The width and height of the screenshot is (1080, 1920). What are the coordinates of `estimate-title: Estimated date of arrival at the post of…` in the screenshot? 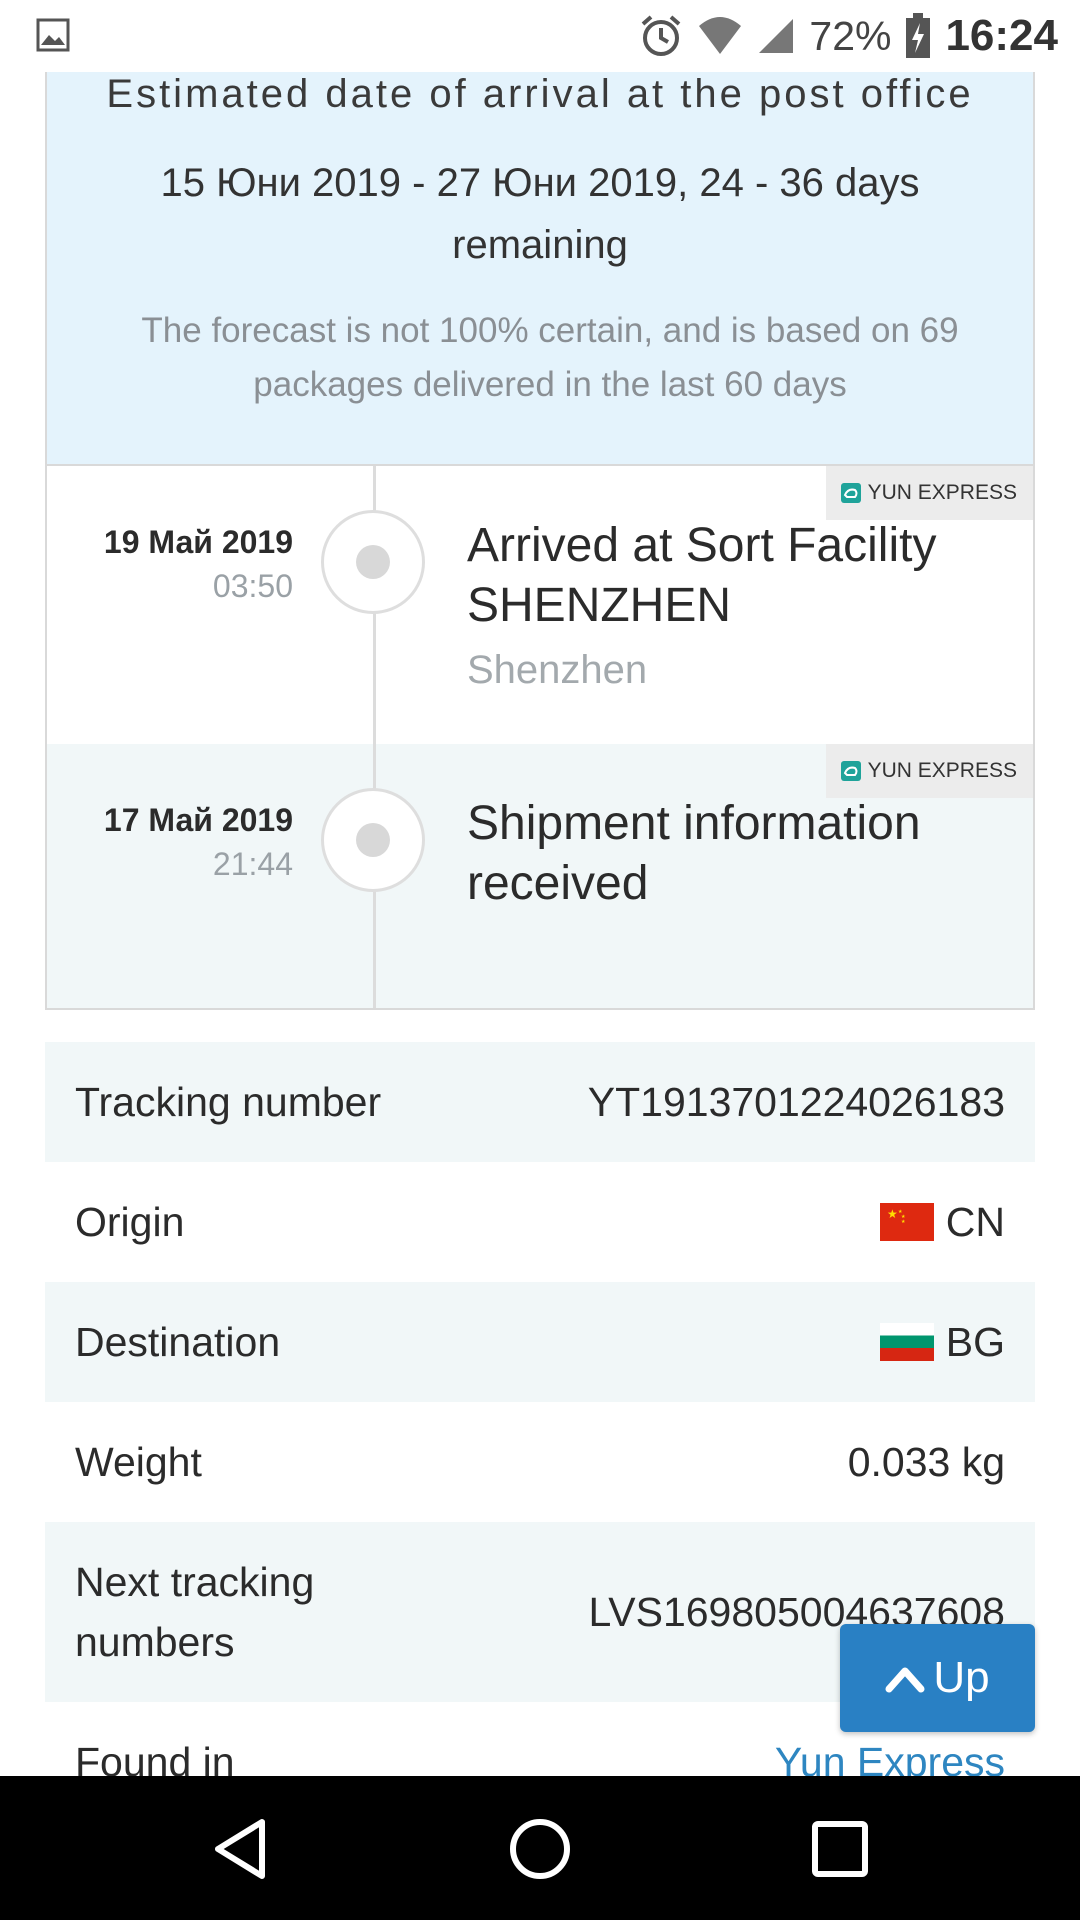 It's located at (540, 94).